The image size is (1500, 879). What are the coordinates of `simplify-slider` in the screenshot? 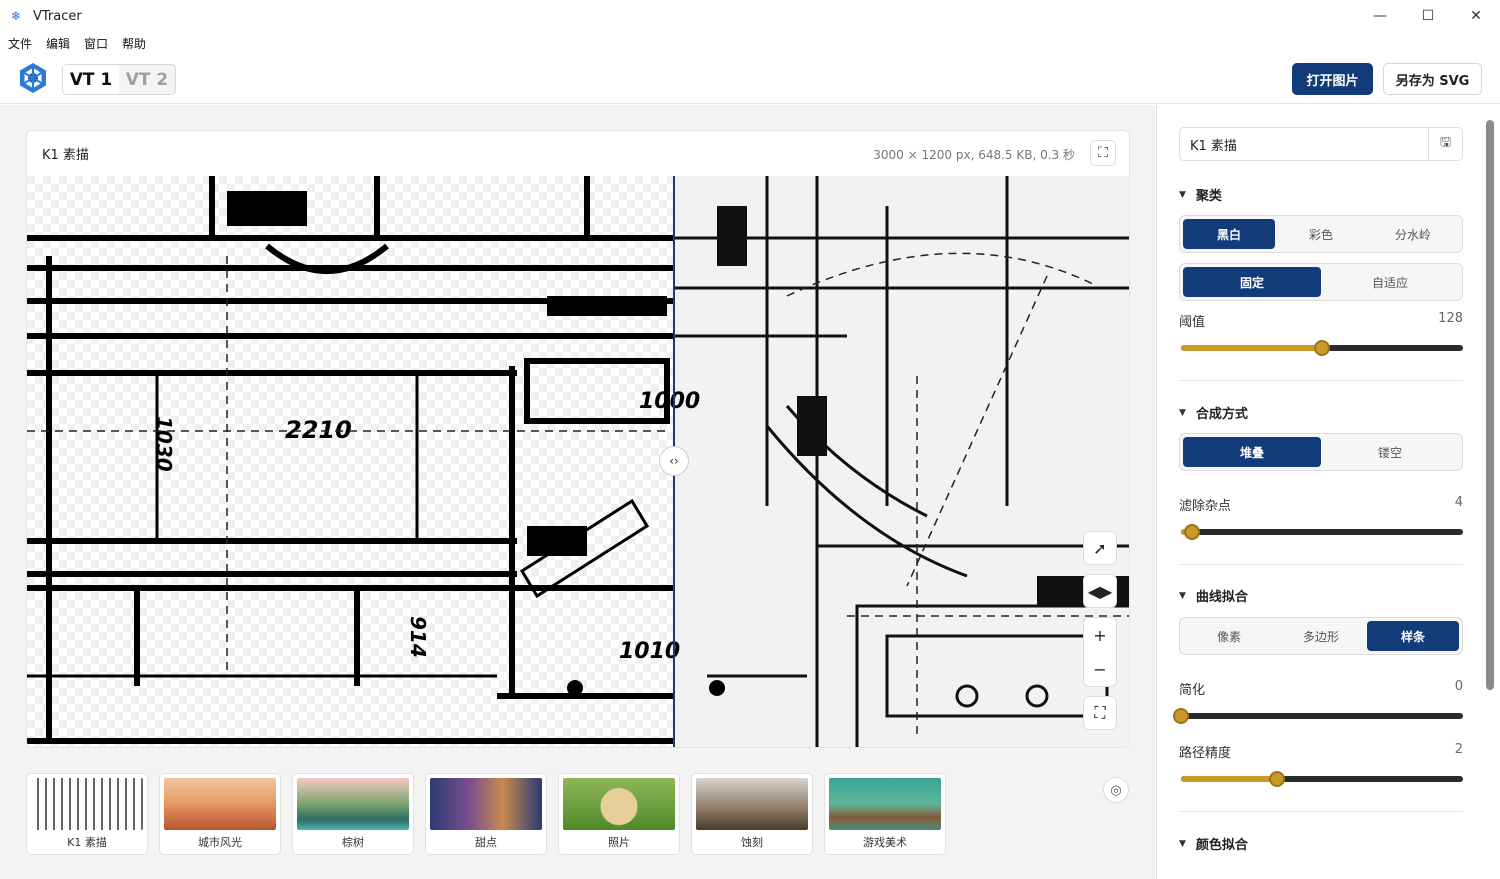 It's located at (1318, 716).